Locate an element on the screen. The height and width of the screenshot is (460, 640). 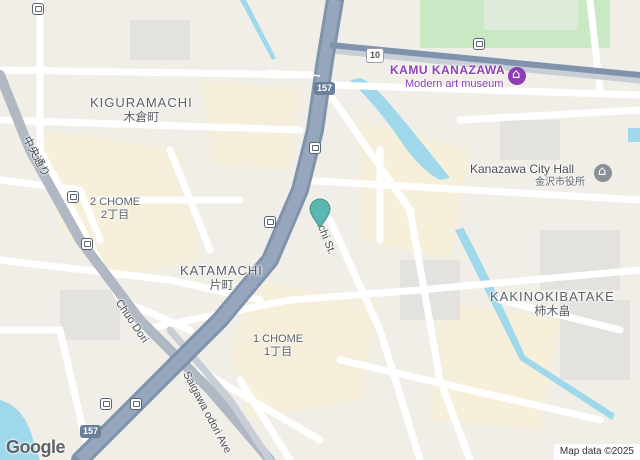
poi-kamu-kanazawa-sub: Modern art museum is located at coordinates (454, 84).